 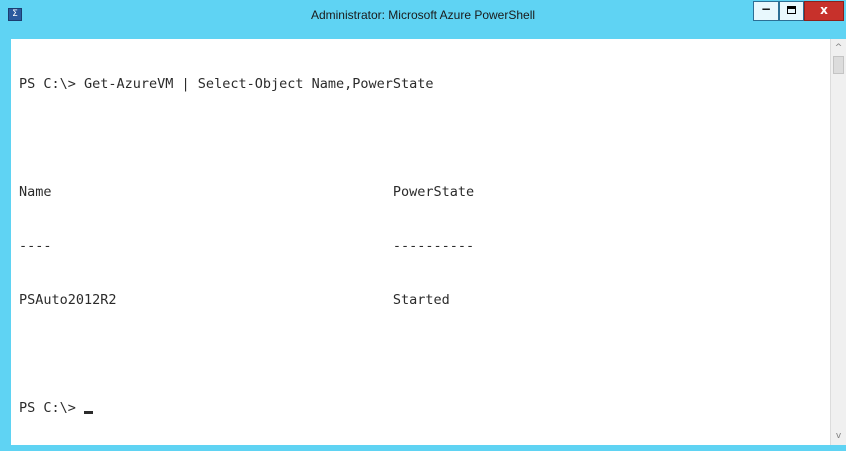 What do you see at coordinates (824, 11) in the screenshot?
I see `close-button: x` at bounding box center [824, 11].